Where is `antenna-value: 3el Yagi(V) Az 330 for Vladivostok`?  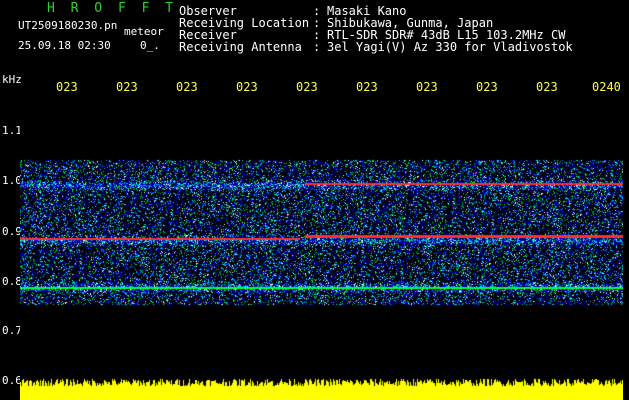 antenna-value: 3el Yagi(V) Az 330 for Vladivostok is located at coordinates (450, 47).